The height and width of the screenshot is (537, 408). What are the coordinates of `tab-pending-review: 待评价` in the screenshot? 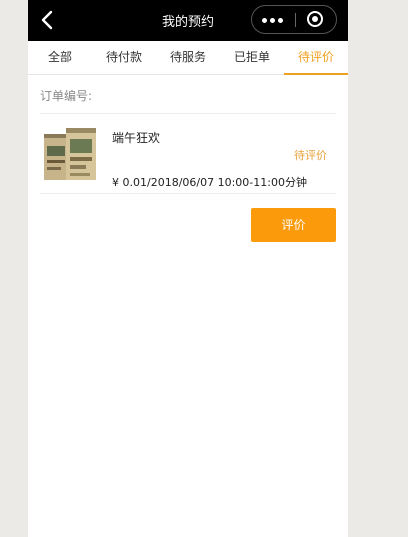 It's located at (316, 58).